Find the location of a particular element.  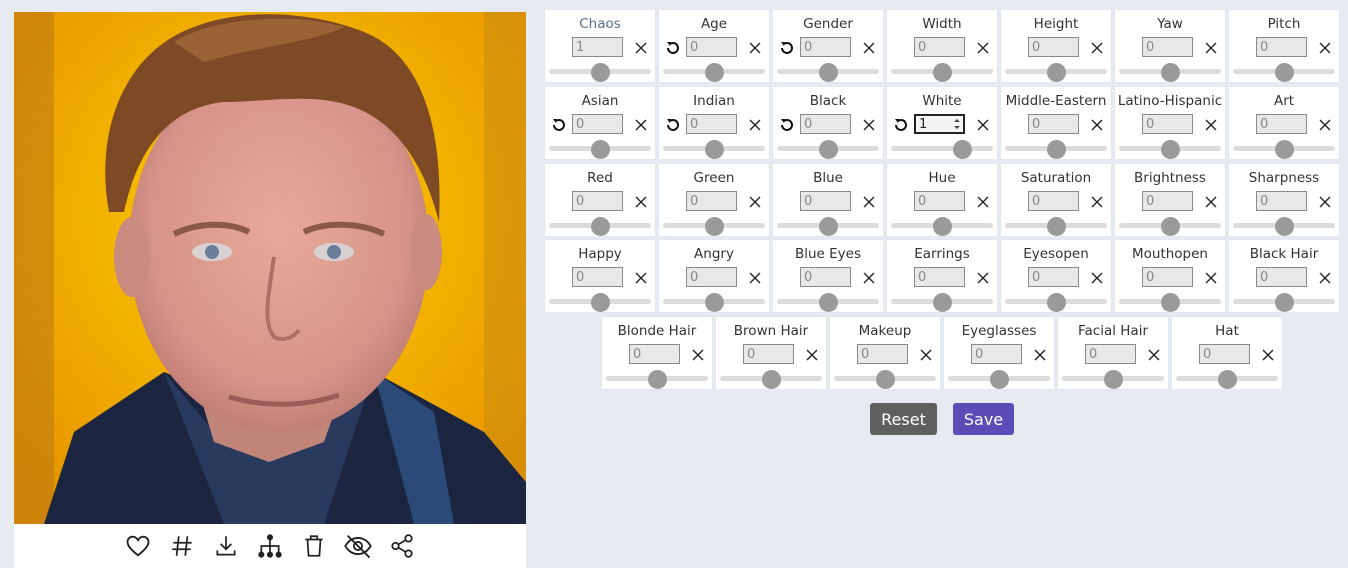

delete-button is located at coordinates (314, 546).